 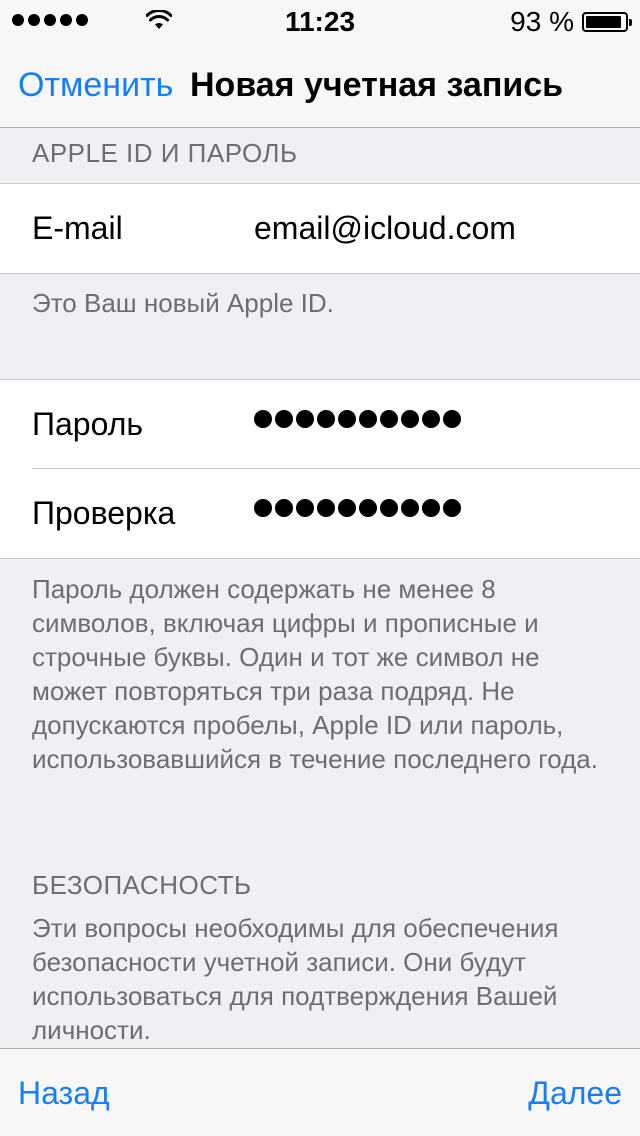 I want to click on password-row: Пароль, so click(x=320, y=424).